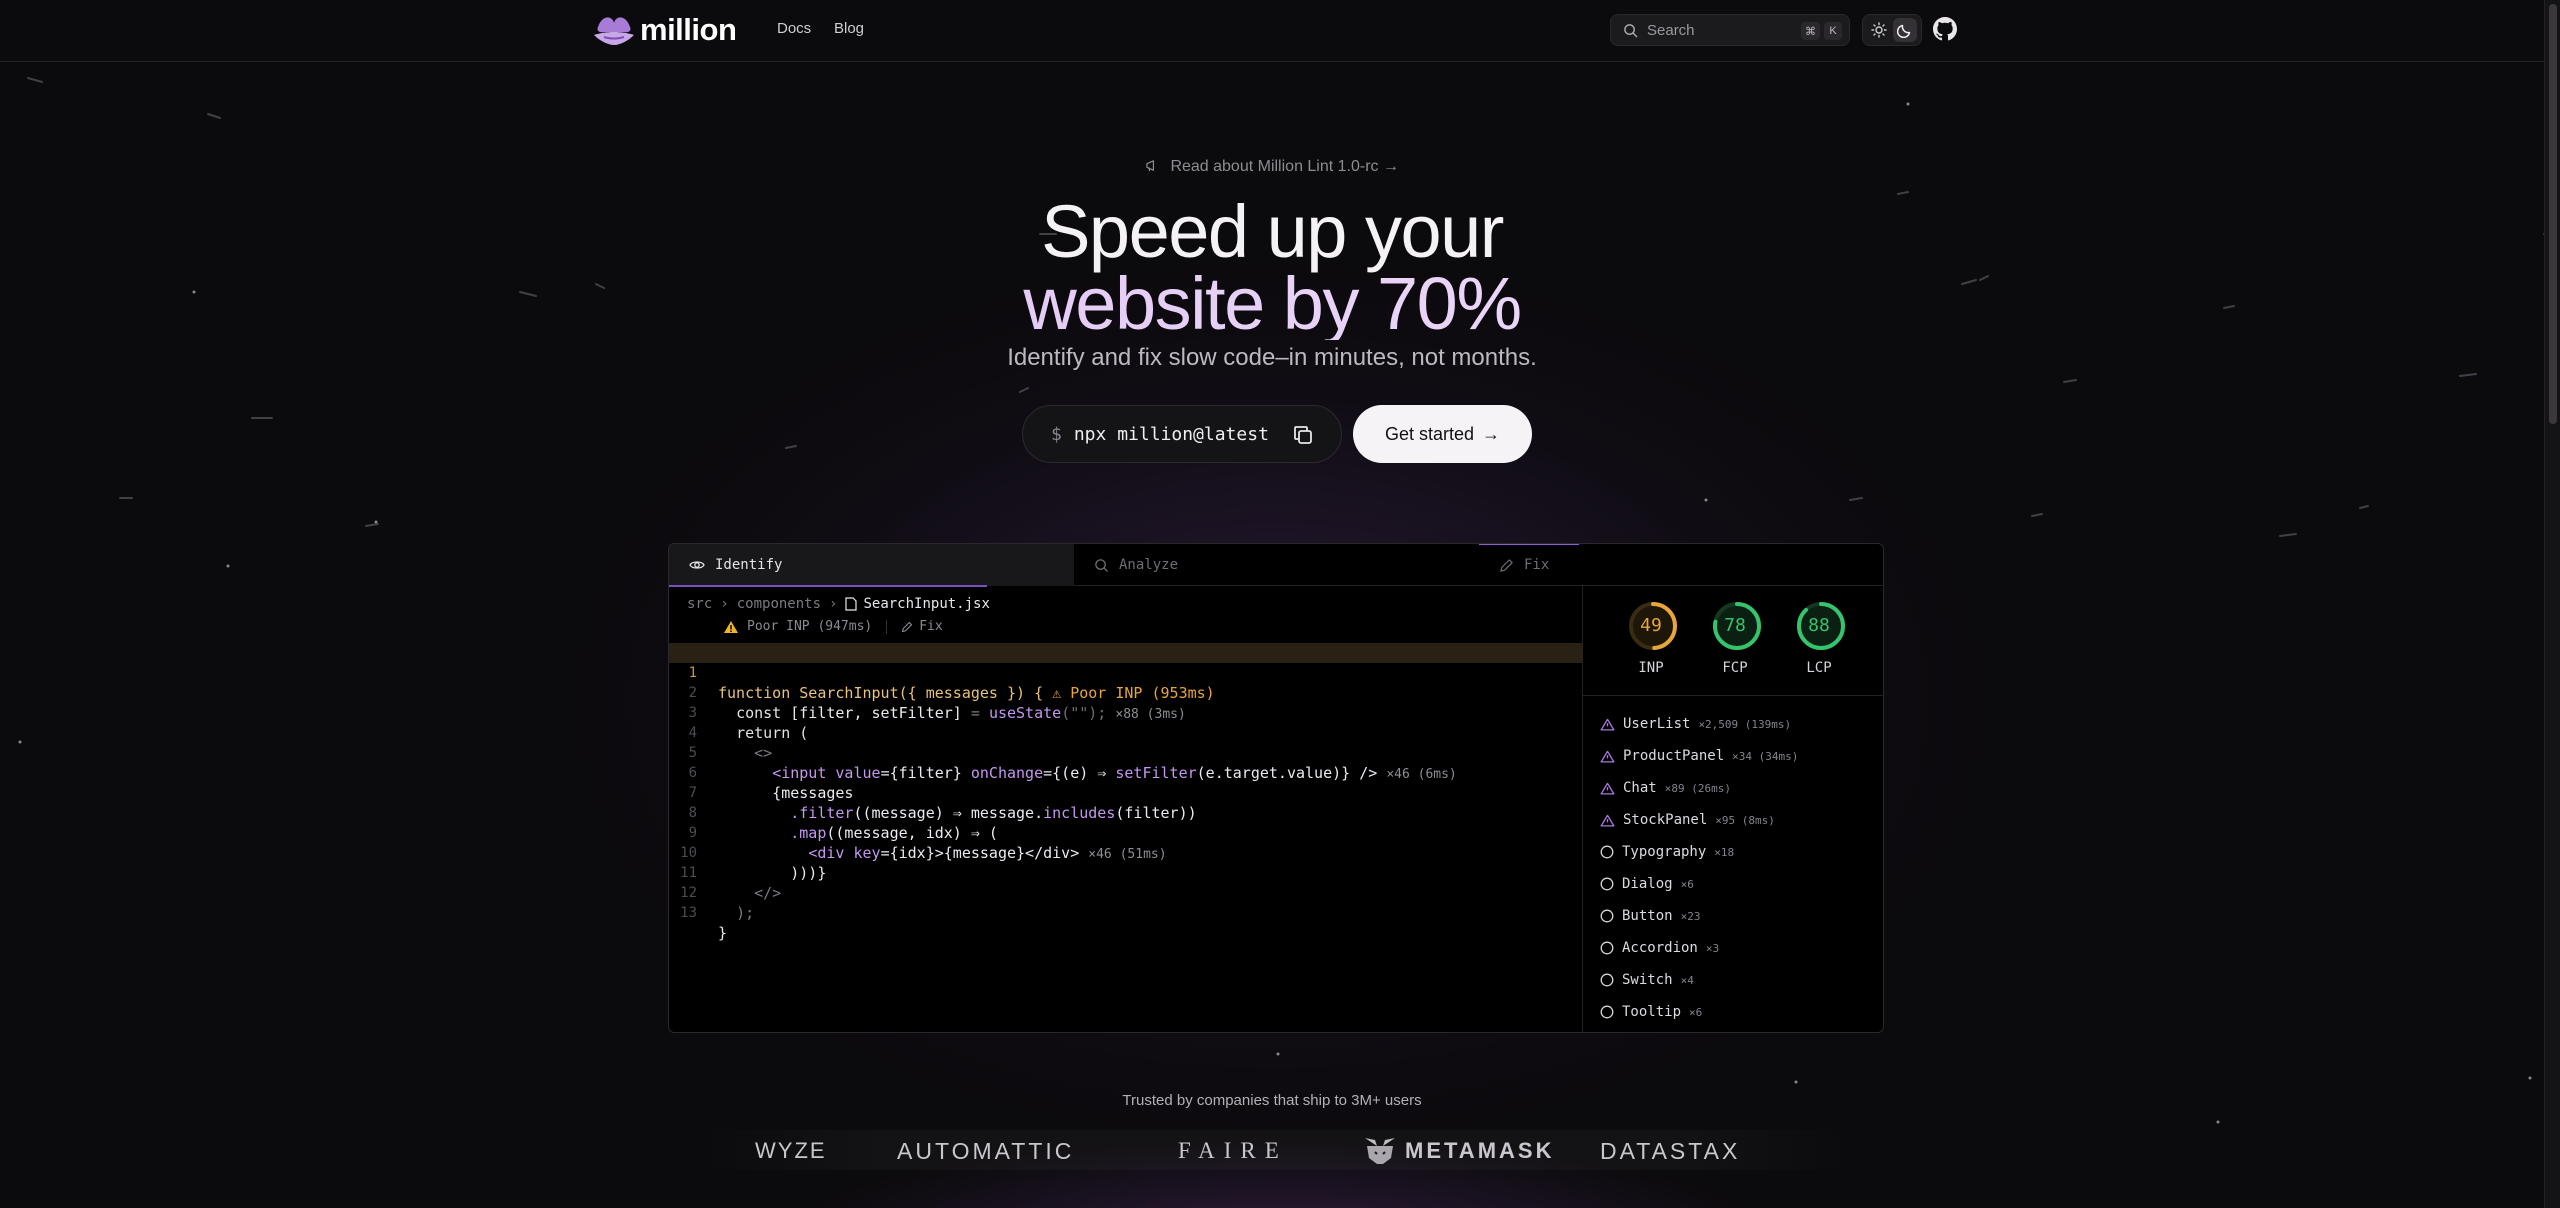 The image size is (2560, 1208). Describe the element at coordinates (1819, 668) in the screenshot. I see `lcp-label: LCP` at that location.